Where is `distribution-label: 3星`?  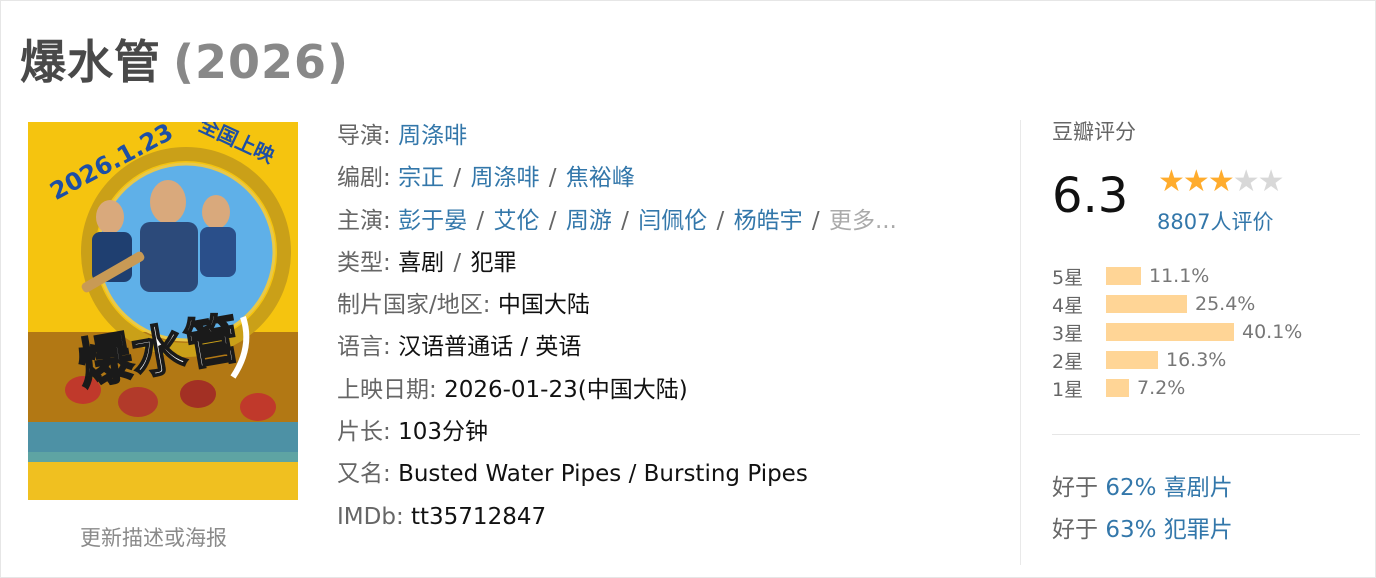 distribution-label: 3星 is located at coordinates (1068, 333).